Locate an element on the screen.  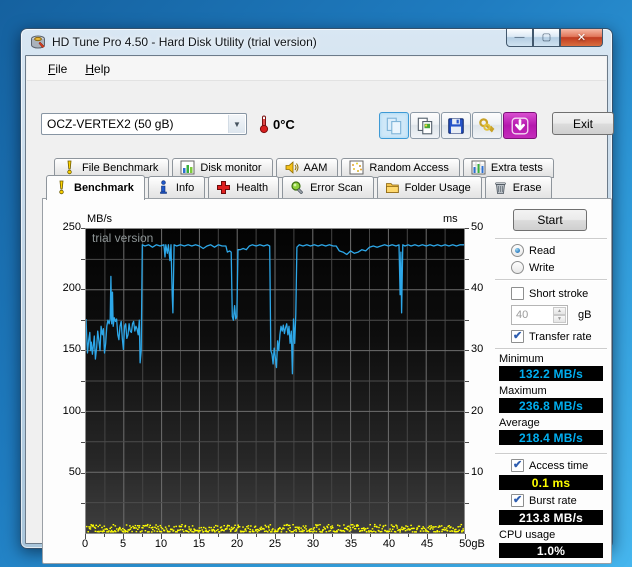
spin-up-icon: ▲ is located at coordinates (559, 311).